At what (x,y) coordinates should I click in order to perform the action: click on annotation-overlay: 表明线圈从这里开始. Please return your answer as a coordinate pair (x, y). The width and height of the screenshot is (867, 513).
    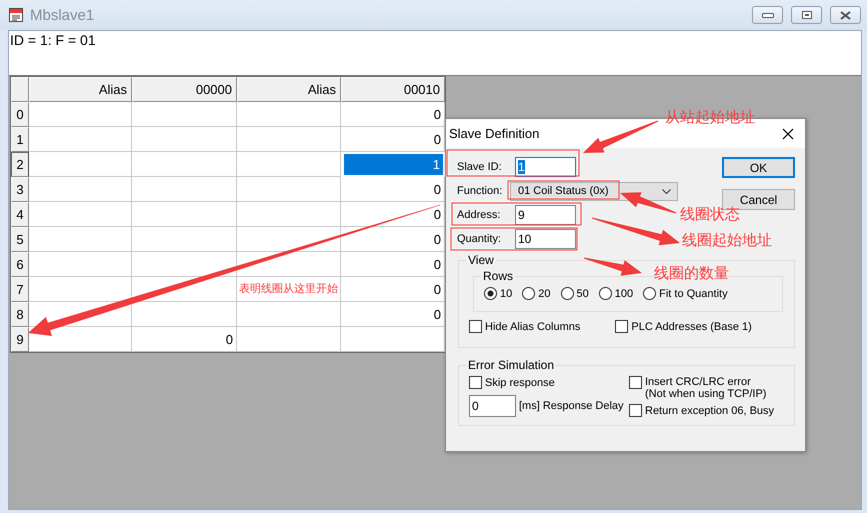
    Looking at the image, I should click on (288, 289).